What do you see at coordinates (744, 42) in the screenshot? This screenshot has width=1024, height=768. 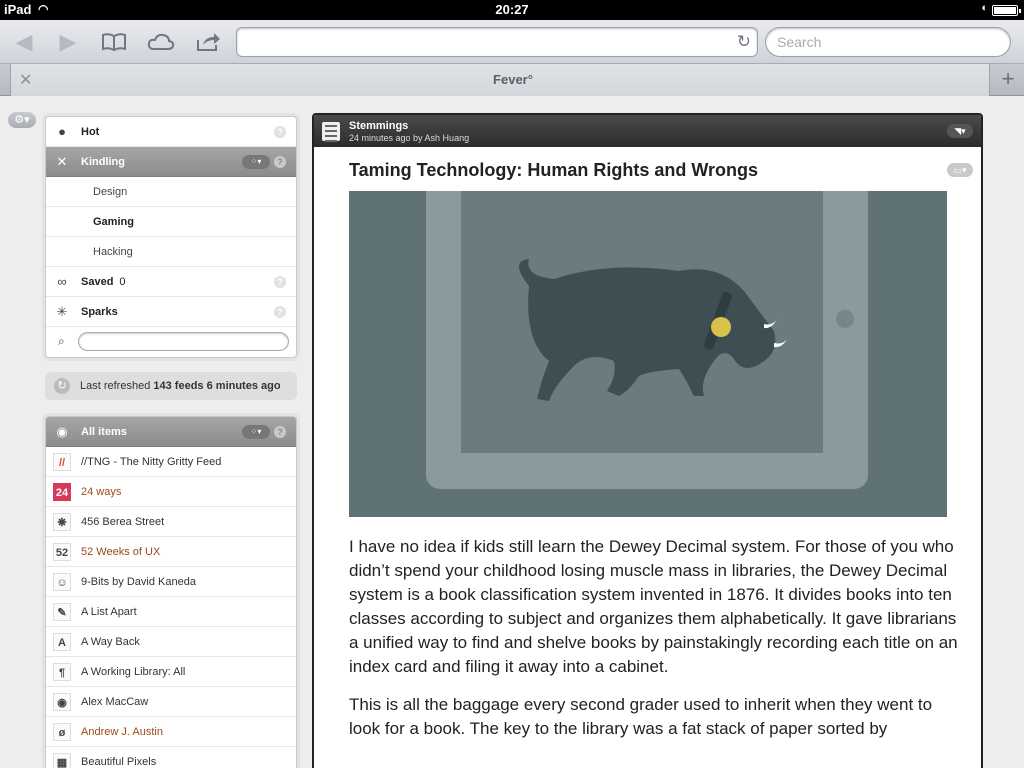 I see `reload-icon: ↻` at bounding box center [744, 42].